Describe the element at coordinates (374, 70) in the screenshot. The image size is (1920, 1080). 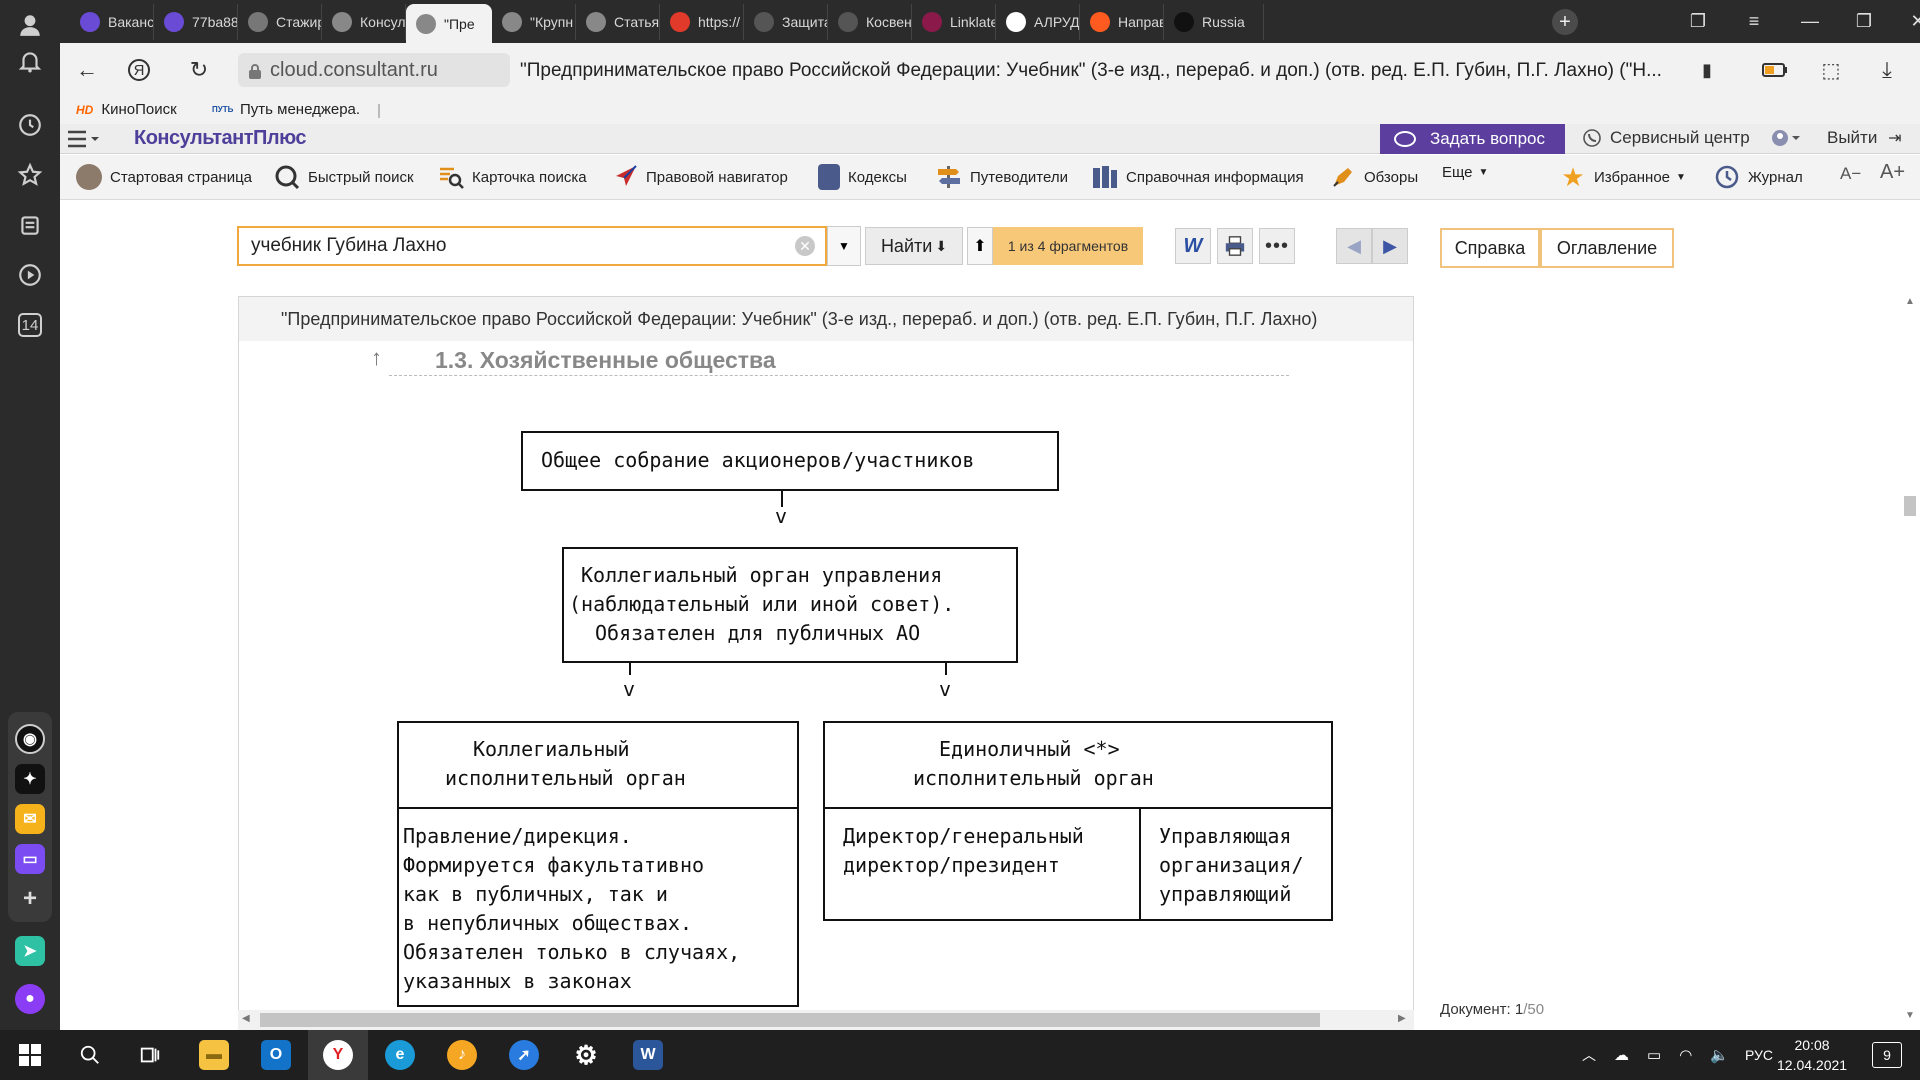
I see `domain-box: cloud.consultant.ru` at that location.